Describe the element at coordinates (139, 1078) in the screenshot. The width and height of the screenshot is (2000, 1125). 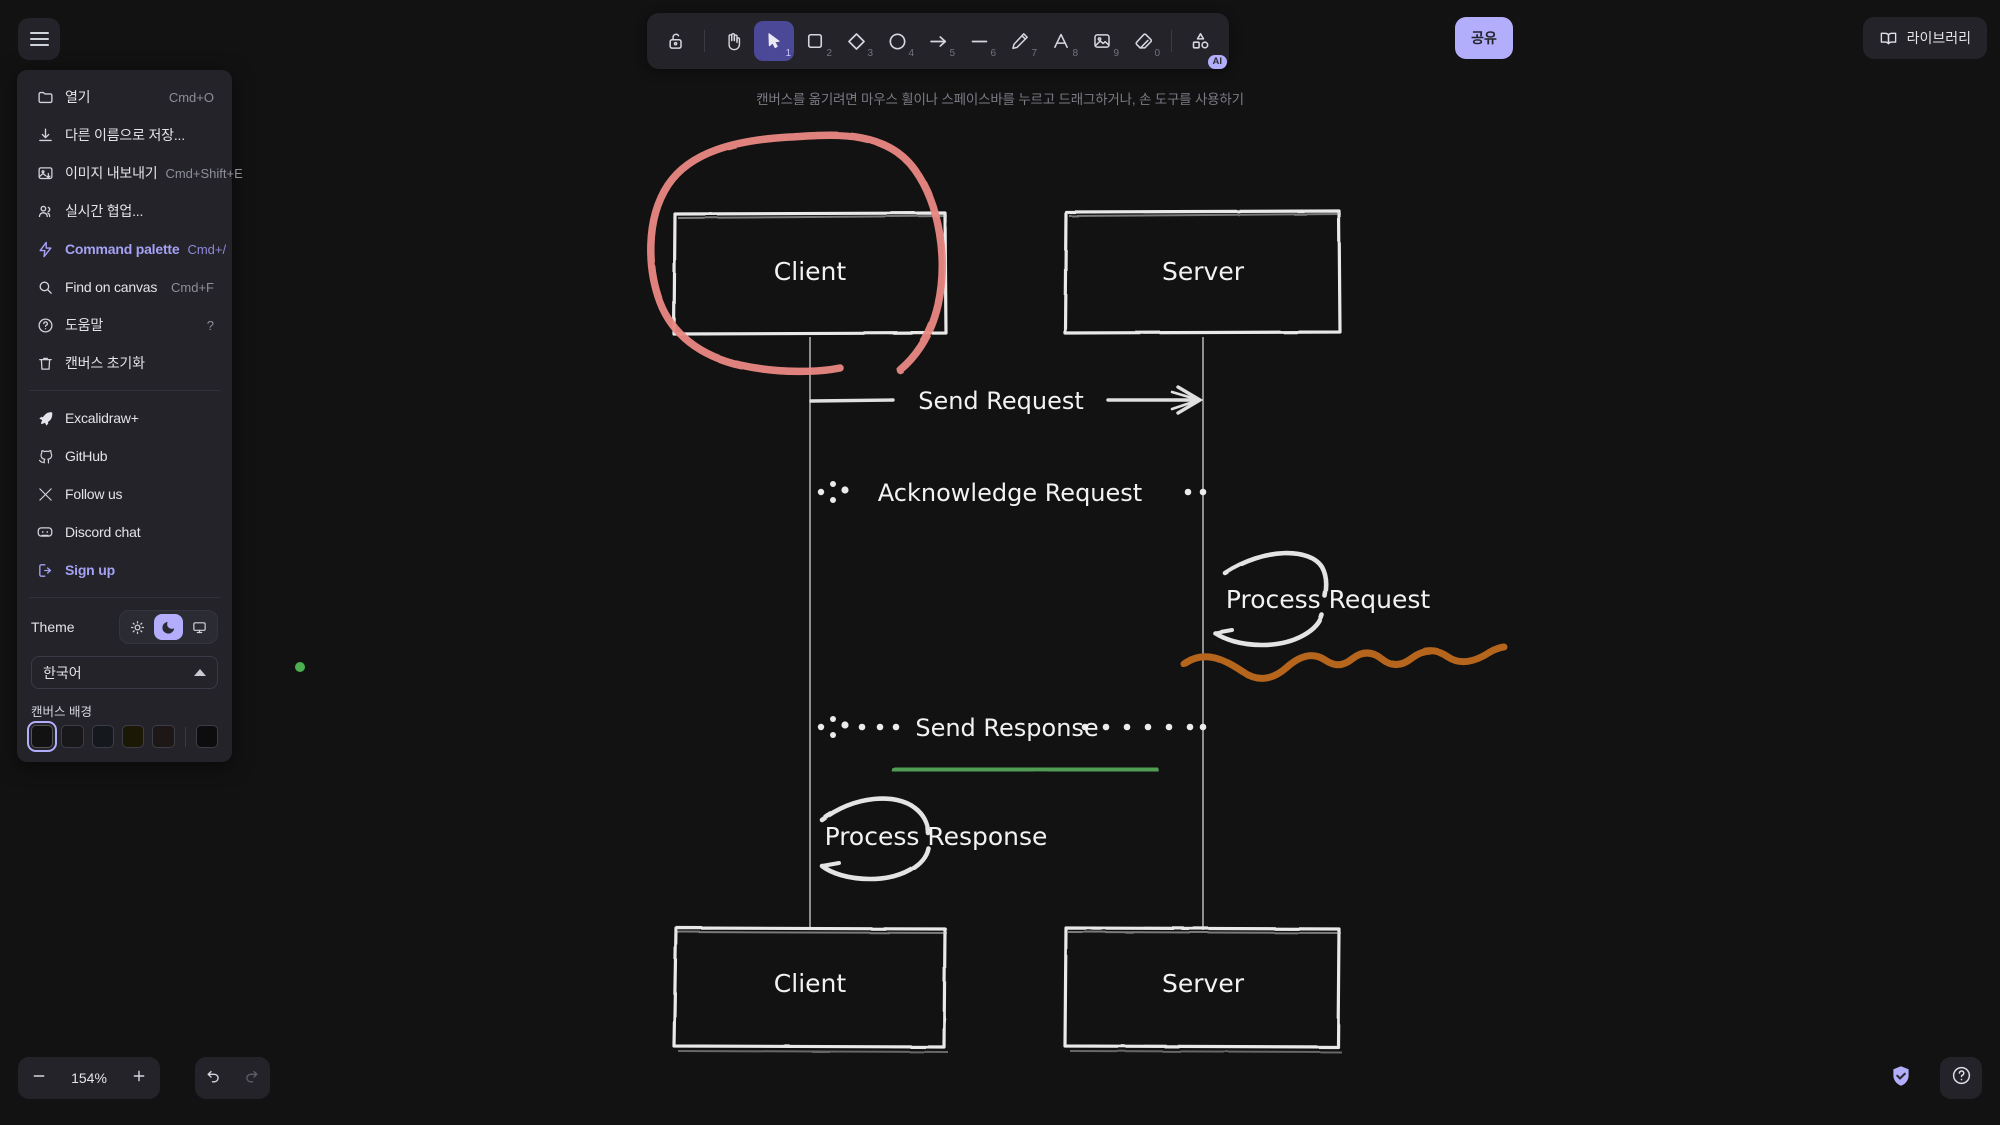
I see `zoom-in-button` at that location.